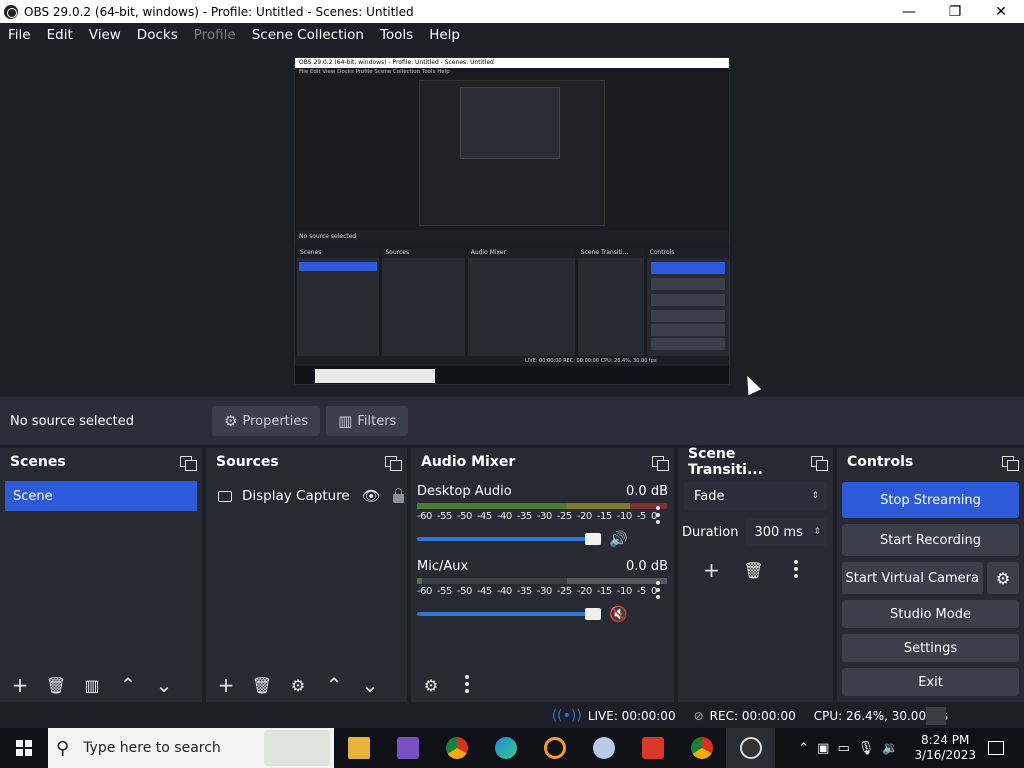 This screenshot has width=1024, height=768. I want to click on spin-arrows-icon: ⇕, so click(817, 532).